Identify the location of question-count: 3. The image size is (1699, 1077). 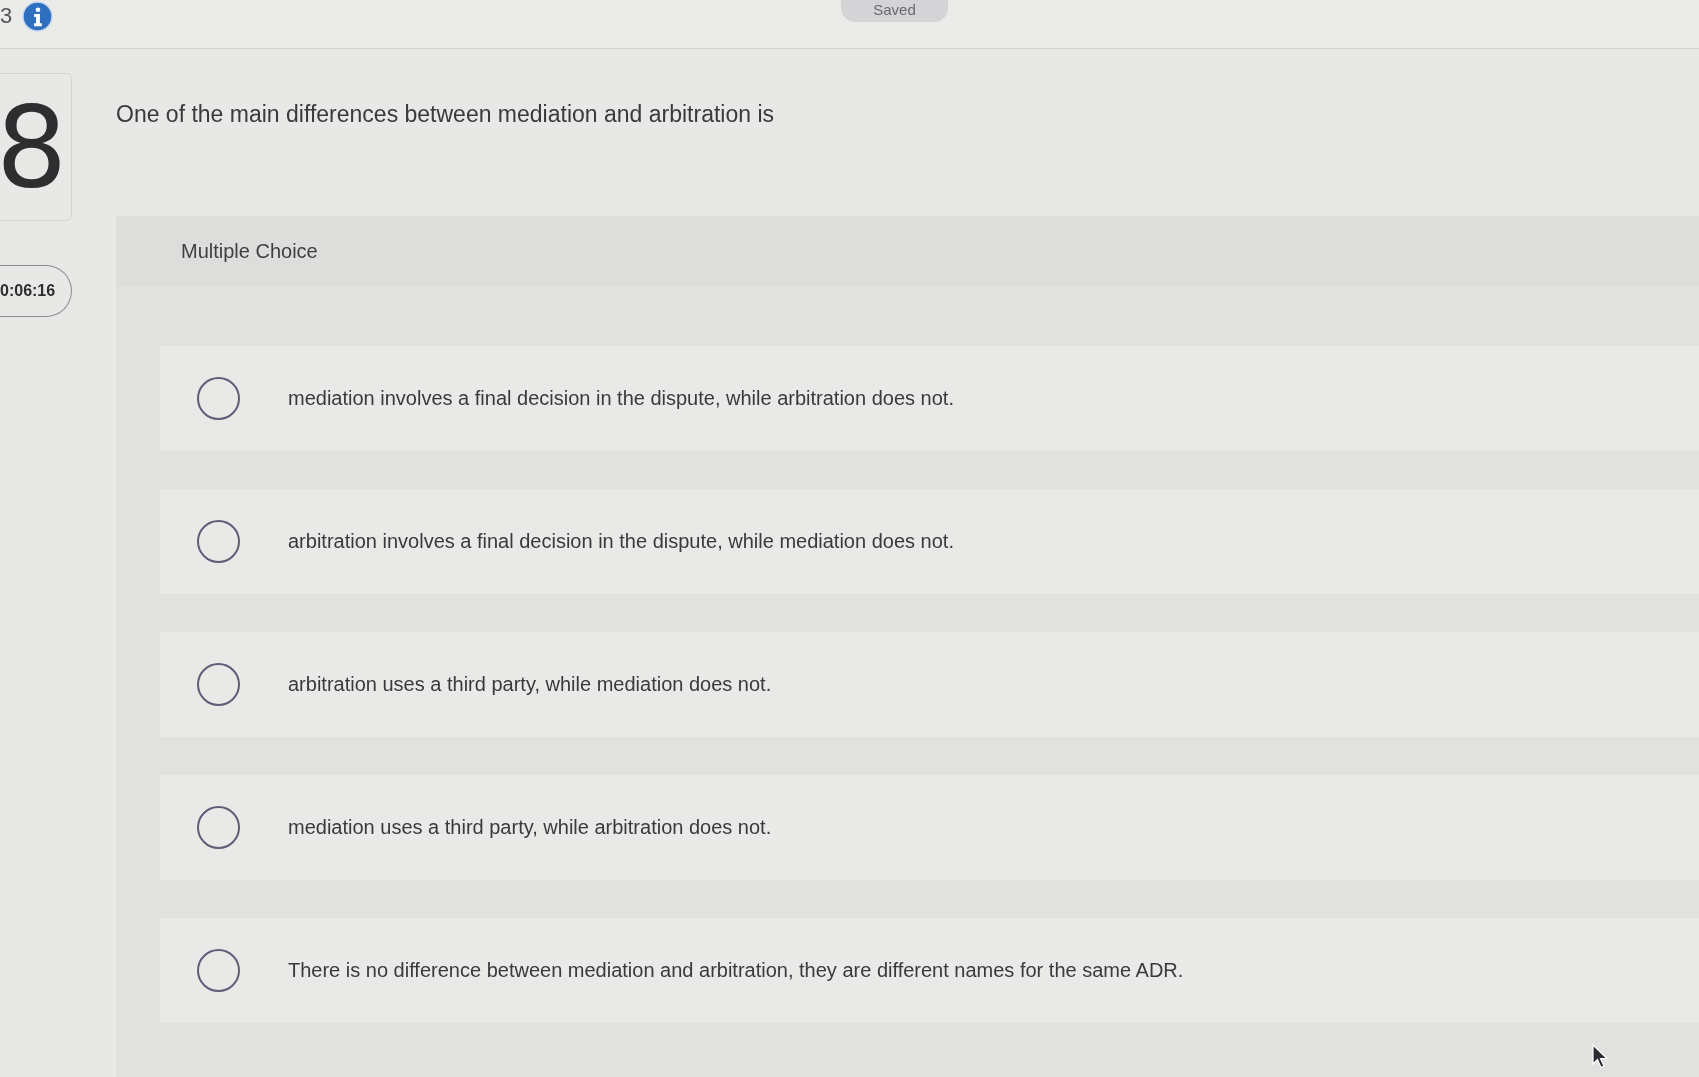
(6, 16).